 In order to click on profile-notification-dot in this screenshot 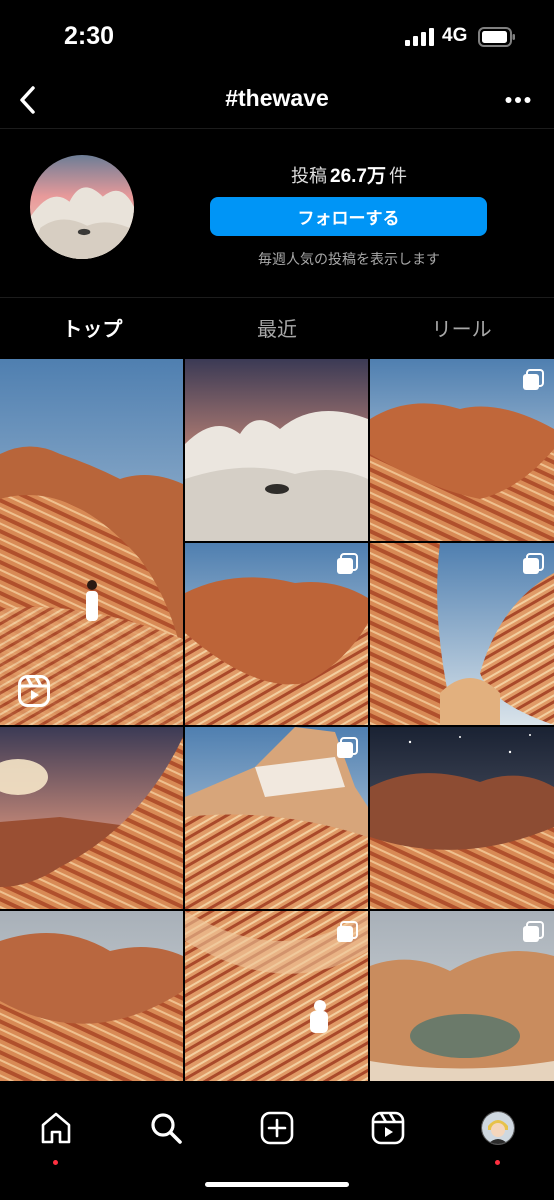, I will do `click(497, 1162)`.